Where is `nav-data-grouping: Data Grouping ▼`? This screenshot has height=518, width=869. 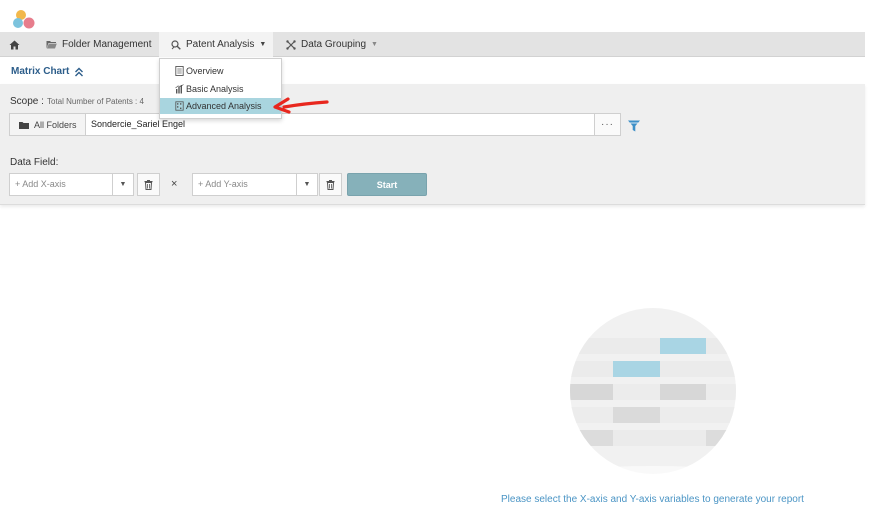 nav-data-grouping: Data Grouping ▼ is located at coordinates (332, 44).